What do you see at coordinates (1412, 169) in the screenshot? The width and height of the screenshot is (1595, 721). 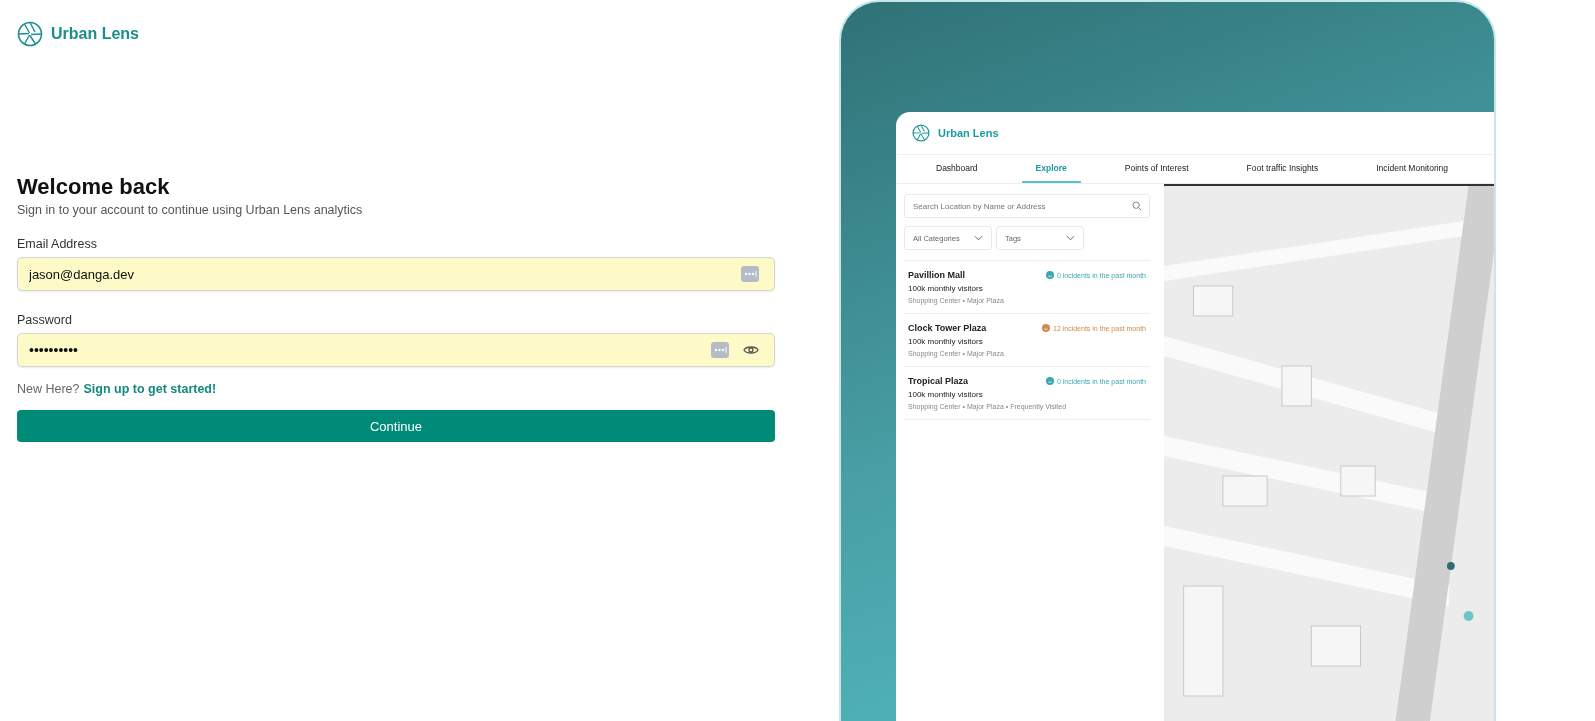 I see `nav-tab: Incident Monitoring` at bounding box center [1412, 169].